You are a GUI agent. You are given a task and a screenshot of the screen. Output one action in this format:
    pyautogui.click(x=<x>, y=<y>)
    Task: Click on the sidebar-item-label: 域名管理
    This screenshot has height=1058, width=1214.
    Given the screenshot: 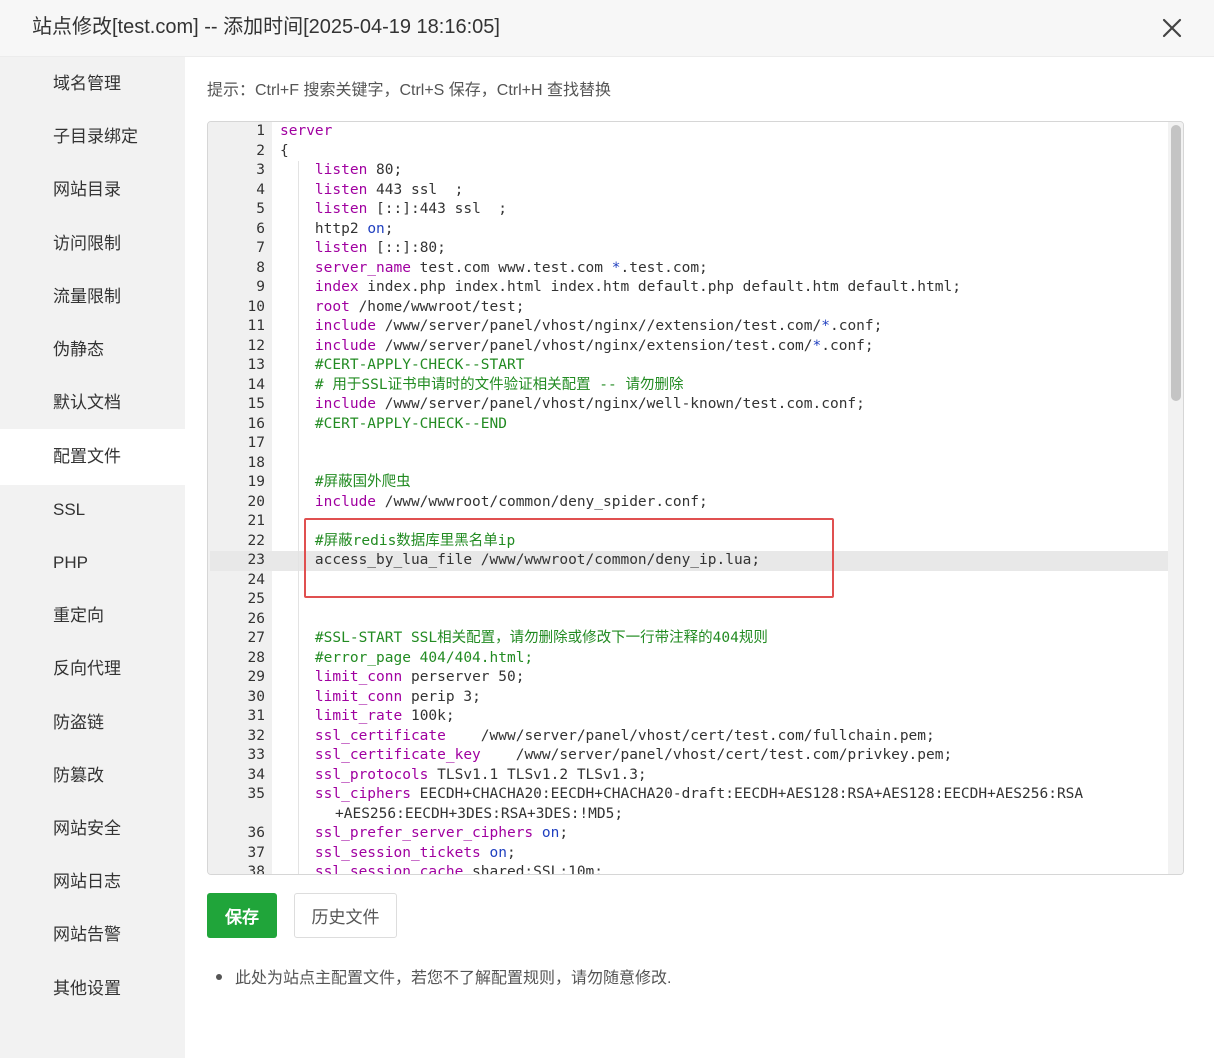 What is the action you would take?
    pyautogui.click(x=87, y=83)
    